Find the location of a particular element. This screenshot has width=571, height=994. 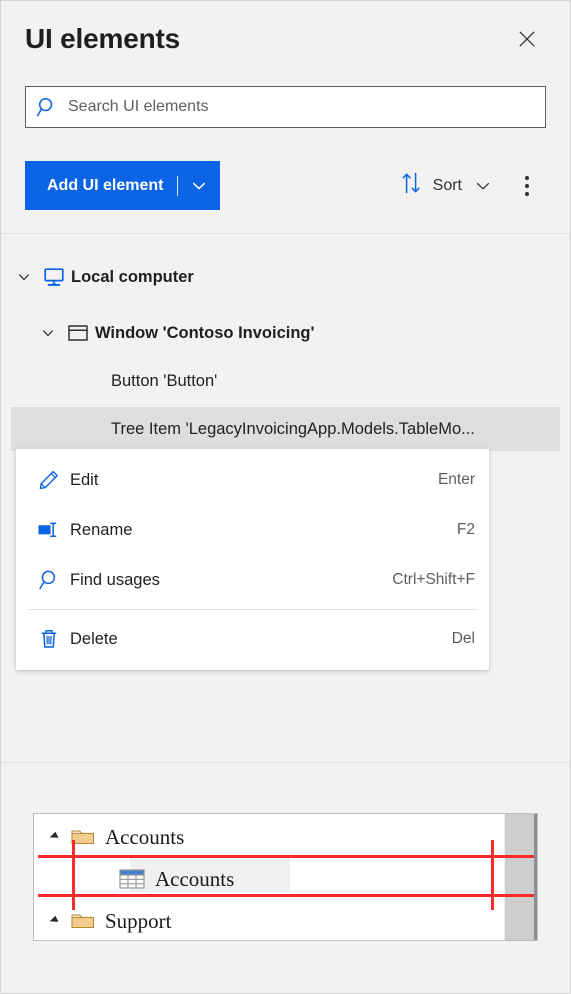

action-bar: Add UI element Sort is located at coordinates (285, 185).